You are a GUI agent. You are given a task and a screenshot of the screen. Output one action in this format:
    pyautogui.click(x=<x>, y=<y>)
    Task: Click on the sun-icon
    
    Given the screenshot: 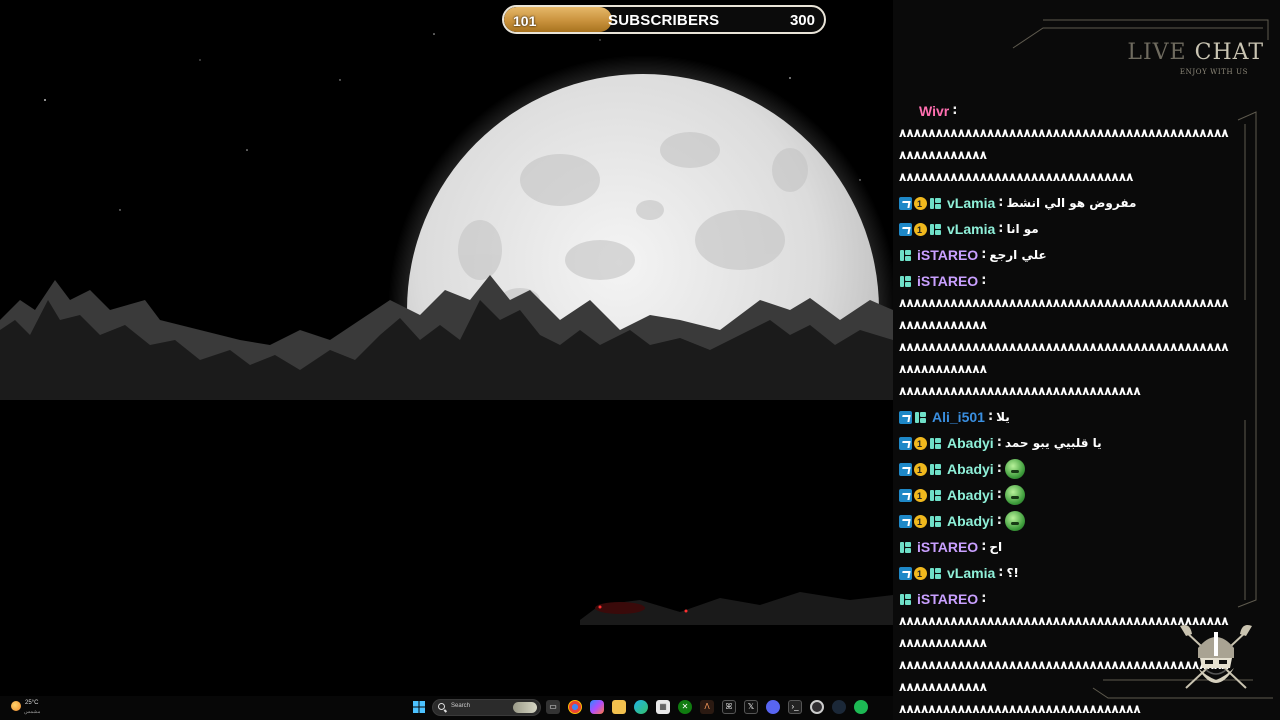 What is the action you would take?
    pyautogui.click(x=16, y=706)
    